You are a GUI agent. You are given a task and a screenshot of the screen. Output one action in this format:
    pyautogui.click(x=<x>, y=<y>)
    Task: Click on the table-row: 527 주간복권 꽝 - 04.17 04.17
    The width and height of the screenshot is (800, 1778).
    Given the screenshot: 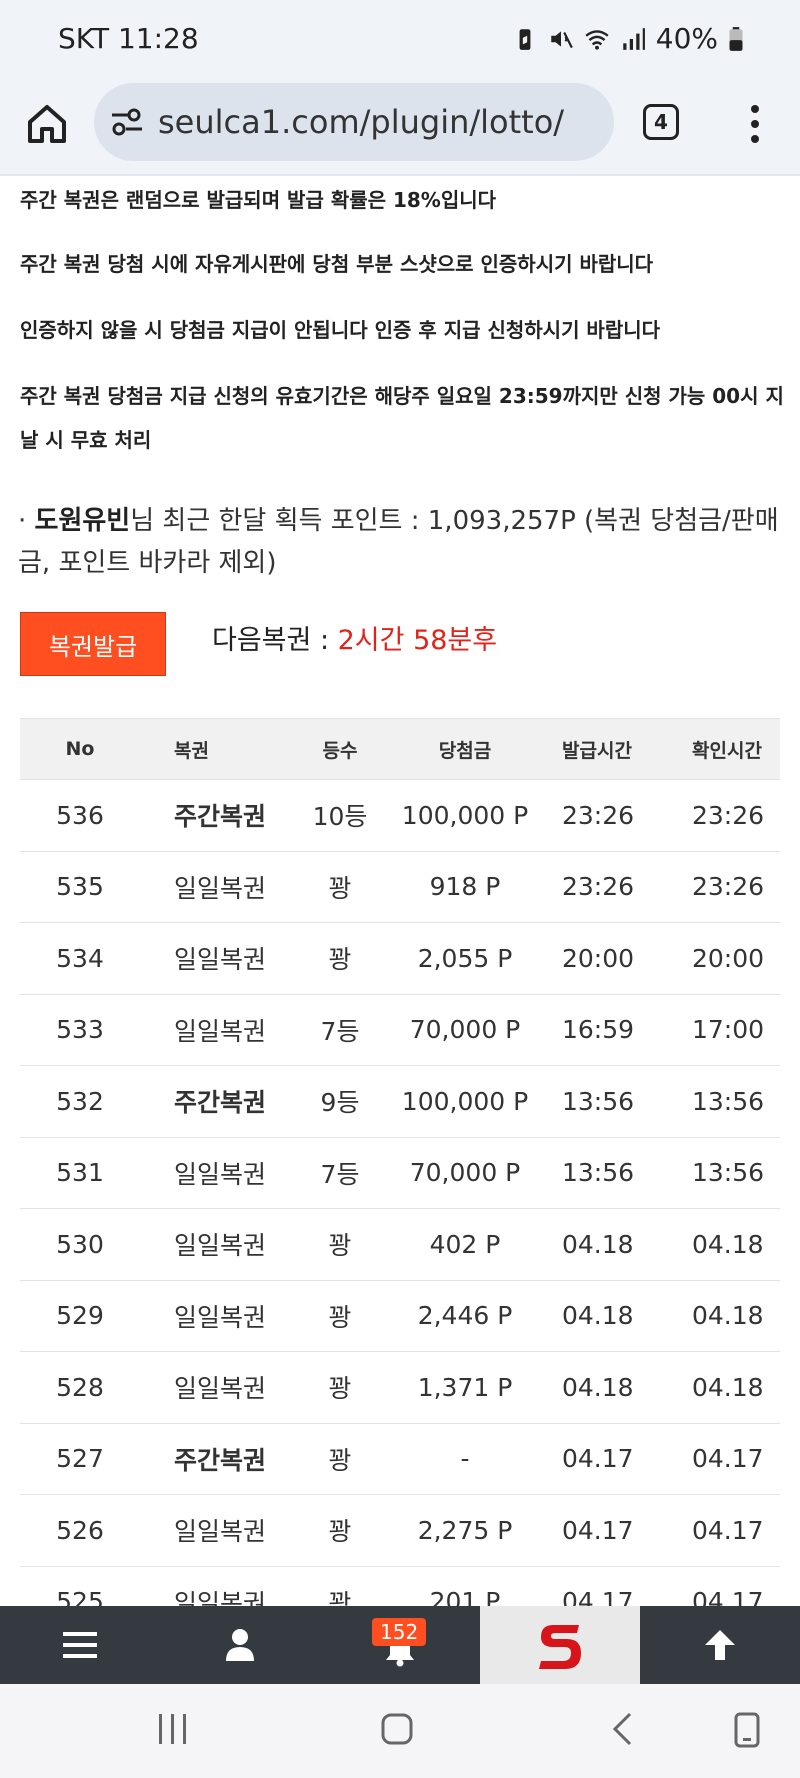 What is the action you would take?
    pyautogui.click(x=400, y=1459)
    